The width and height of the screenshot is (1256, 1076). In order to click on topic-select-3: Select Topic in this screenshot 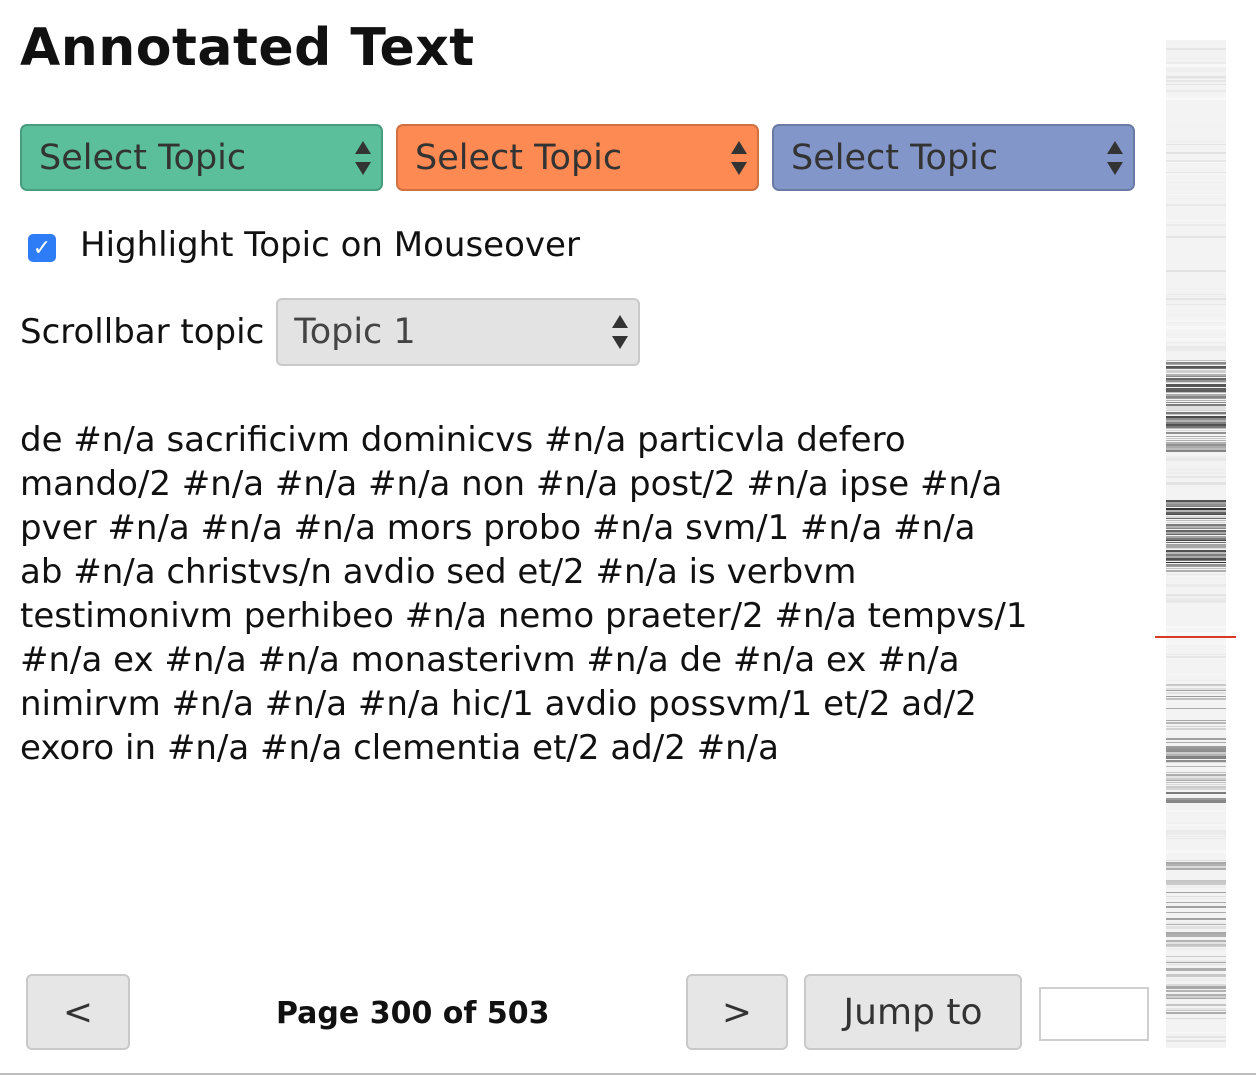, I will do `click(953, 157)`.